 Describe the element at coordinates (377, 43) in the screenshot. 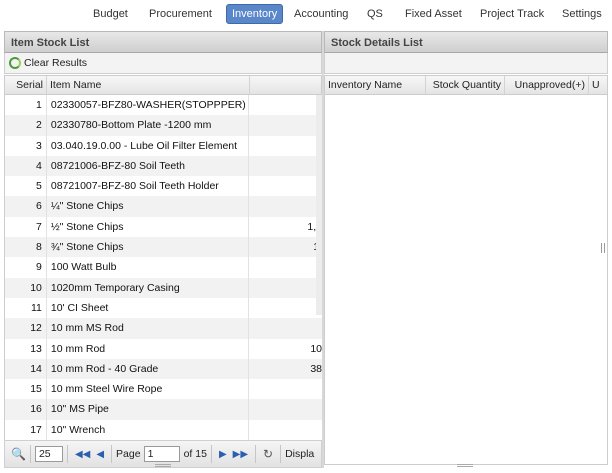

I see `stock-details-list-title: Stock Details List` at that location.